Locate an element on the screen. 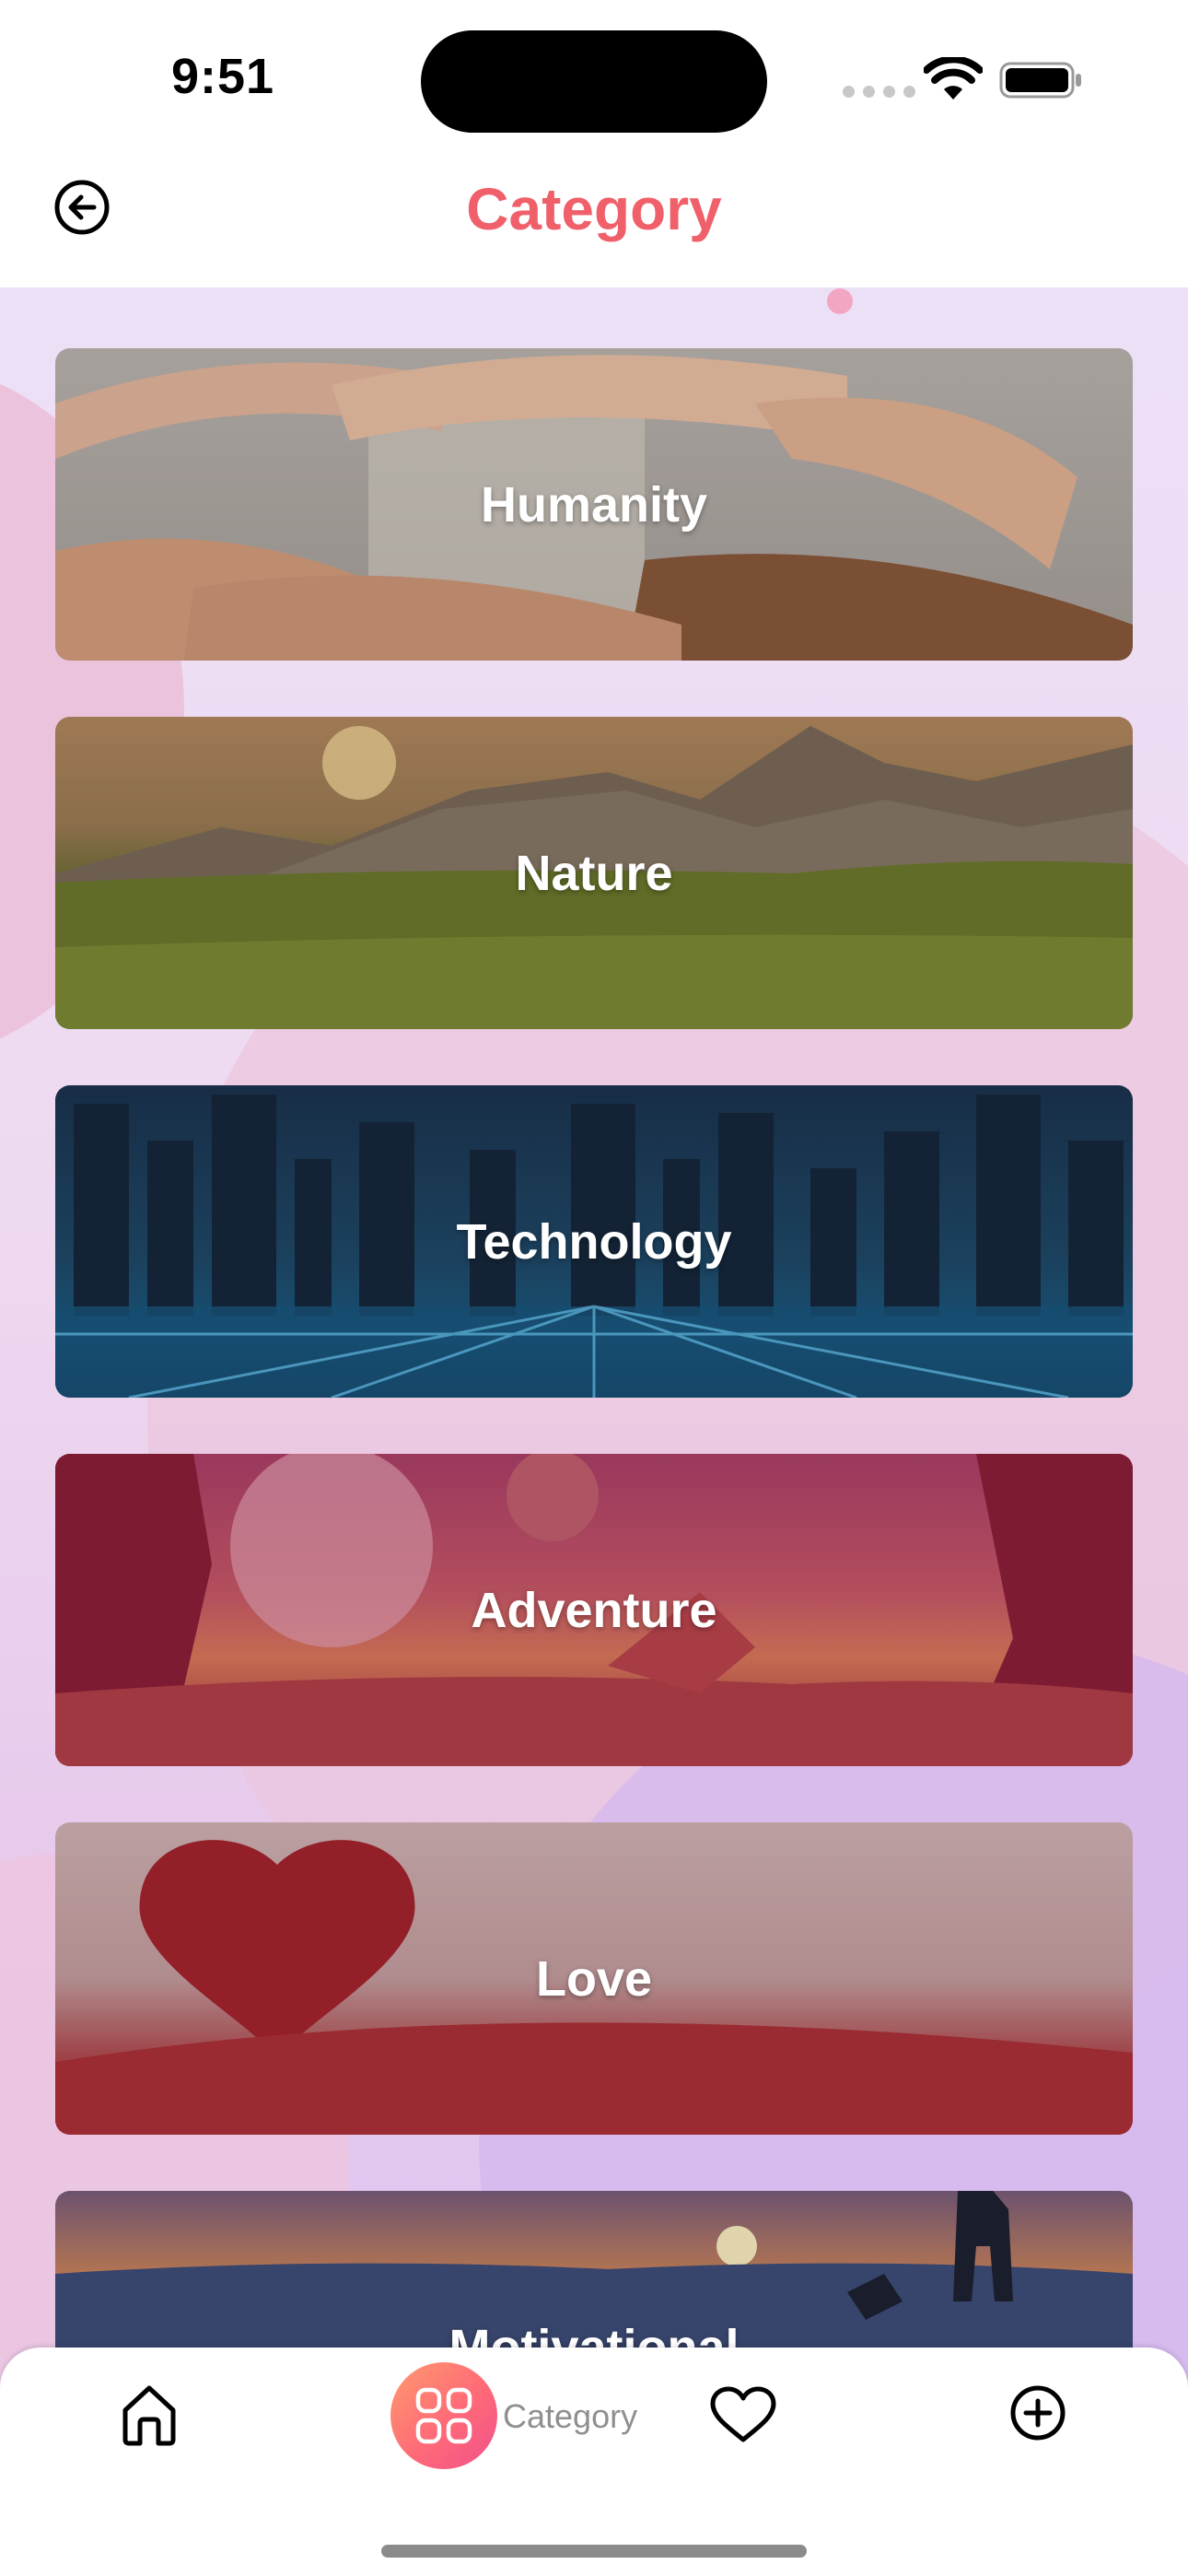  page-title: Category is located at coordinates (594, 209).